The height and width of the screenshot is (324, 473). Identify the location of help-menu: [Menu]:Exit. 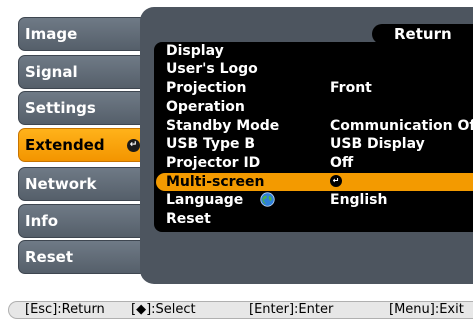
(426, 309).